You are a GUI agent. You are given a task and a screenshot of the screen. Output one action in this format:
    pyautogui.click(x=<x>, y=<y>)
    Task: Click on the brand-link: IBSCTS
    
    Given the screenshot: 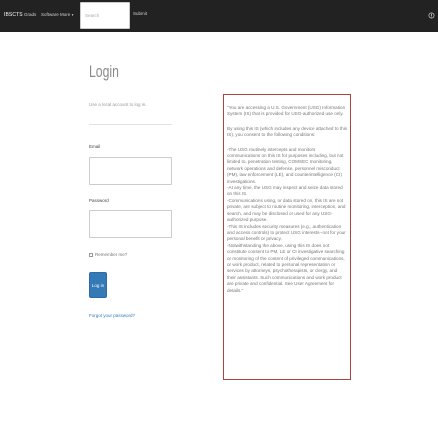 What is the action you would take?
    pyautogui.click(x=13, y=15)
    